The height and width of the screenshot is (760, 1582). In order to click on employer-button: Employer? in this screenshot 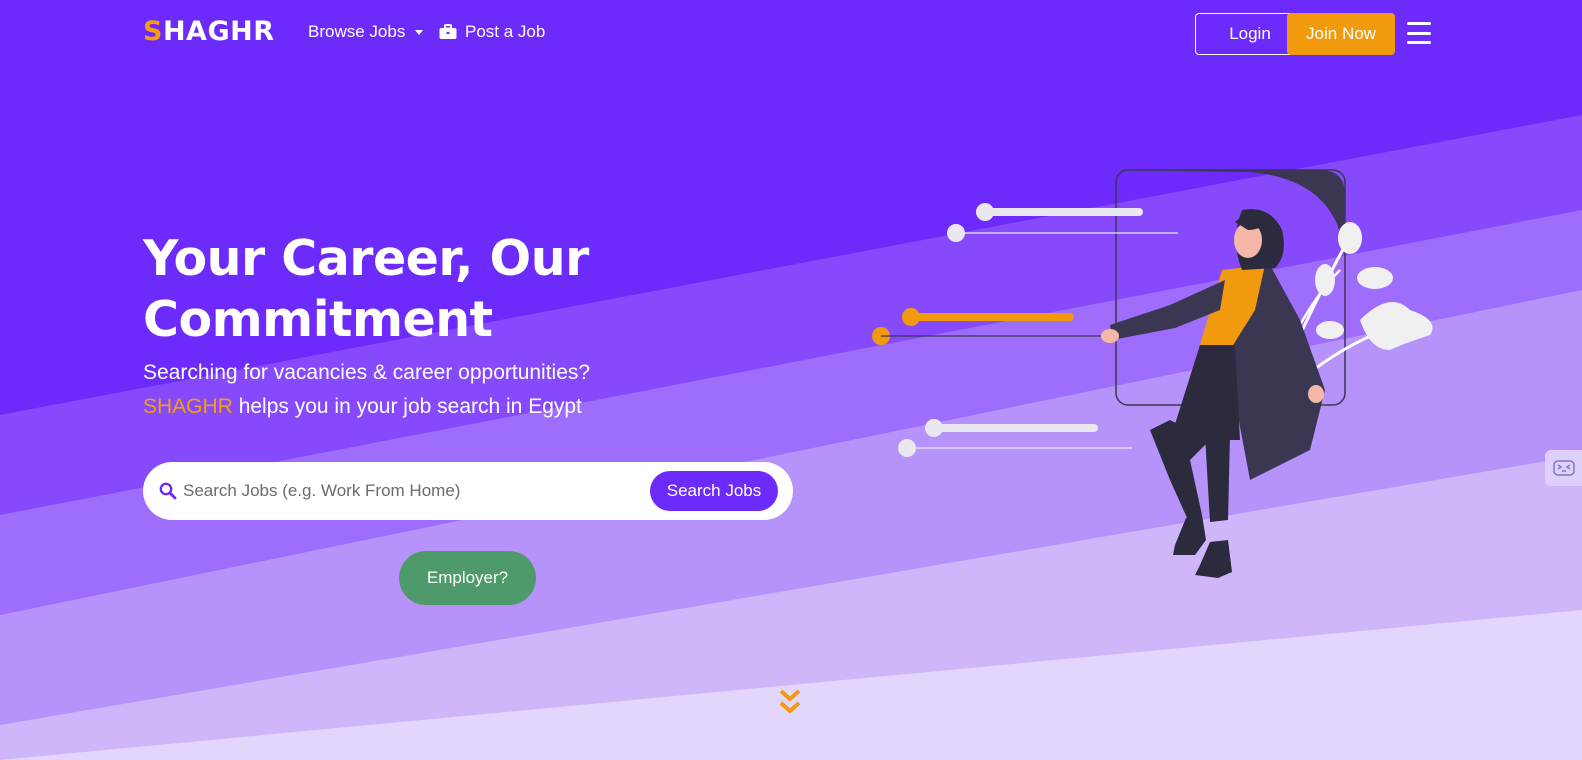, I will do `click(467, 578)`.